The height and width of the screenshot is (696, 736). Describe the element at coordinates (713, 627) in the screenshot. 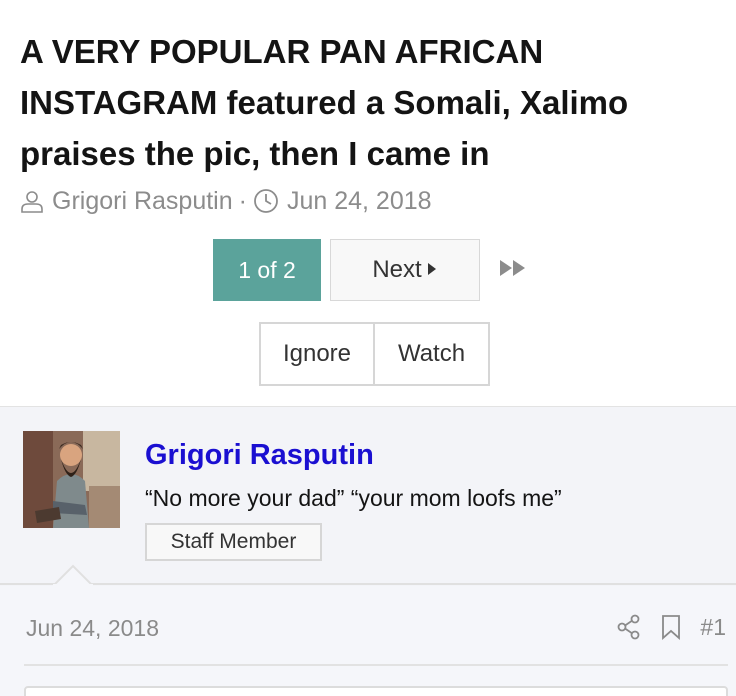

I see `post-number-link: #1` at that location.